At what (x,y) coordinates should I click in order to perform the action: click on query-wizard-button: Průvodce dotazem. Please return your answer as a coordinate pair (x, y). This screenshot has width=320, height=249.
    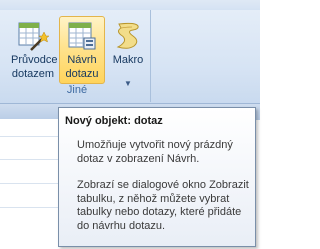
    Looking at the image, I should click on (34, 50).